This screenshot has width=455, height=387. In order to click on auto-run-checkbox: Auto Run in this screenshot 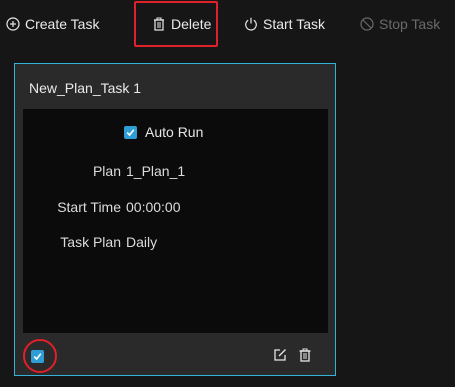, I will do `click(163, 132)`.